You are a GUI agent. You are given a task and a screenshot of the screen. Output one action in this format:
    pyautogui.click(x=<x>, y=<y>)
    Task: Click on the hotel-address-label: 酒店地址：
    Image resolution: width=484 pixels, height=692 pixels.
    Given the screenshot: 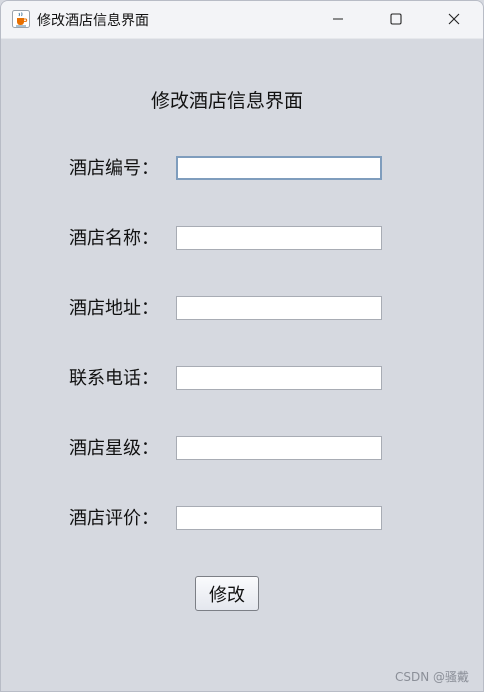 What is the action you would take?
    pyautogui.click(x=114, y=308)
    